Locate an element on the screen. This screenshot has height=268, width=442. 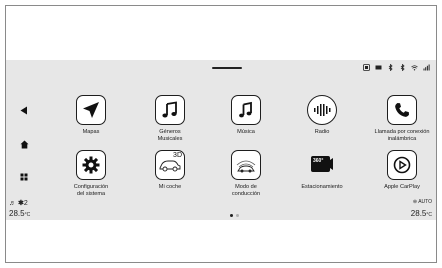
app-label: Configuración del sistema is located at coordinates (91, 190).